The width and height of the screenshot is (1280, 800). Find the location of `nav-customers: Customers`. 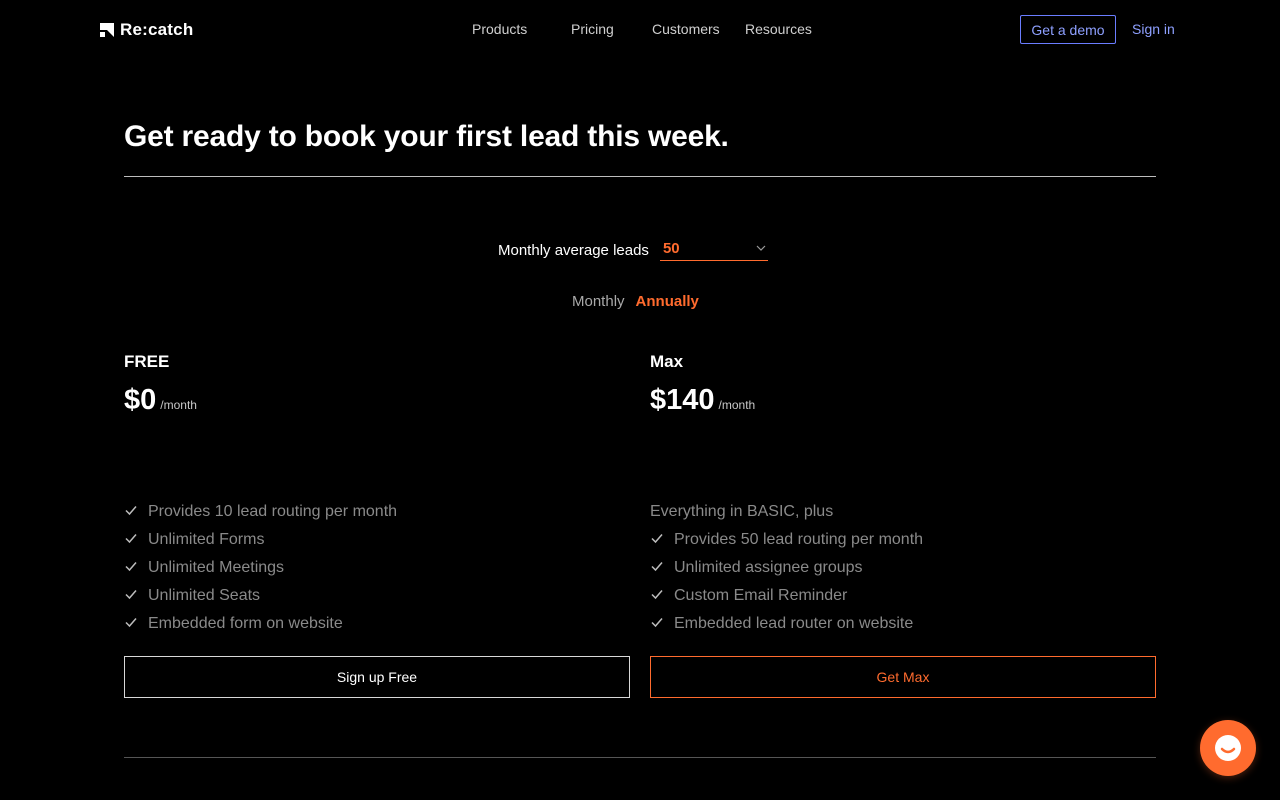

nav-customers: Customers is located at coordinates (686, 29).